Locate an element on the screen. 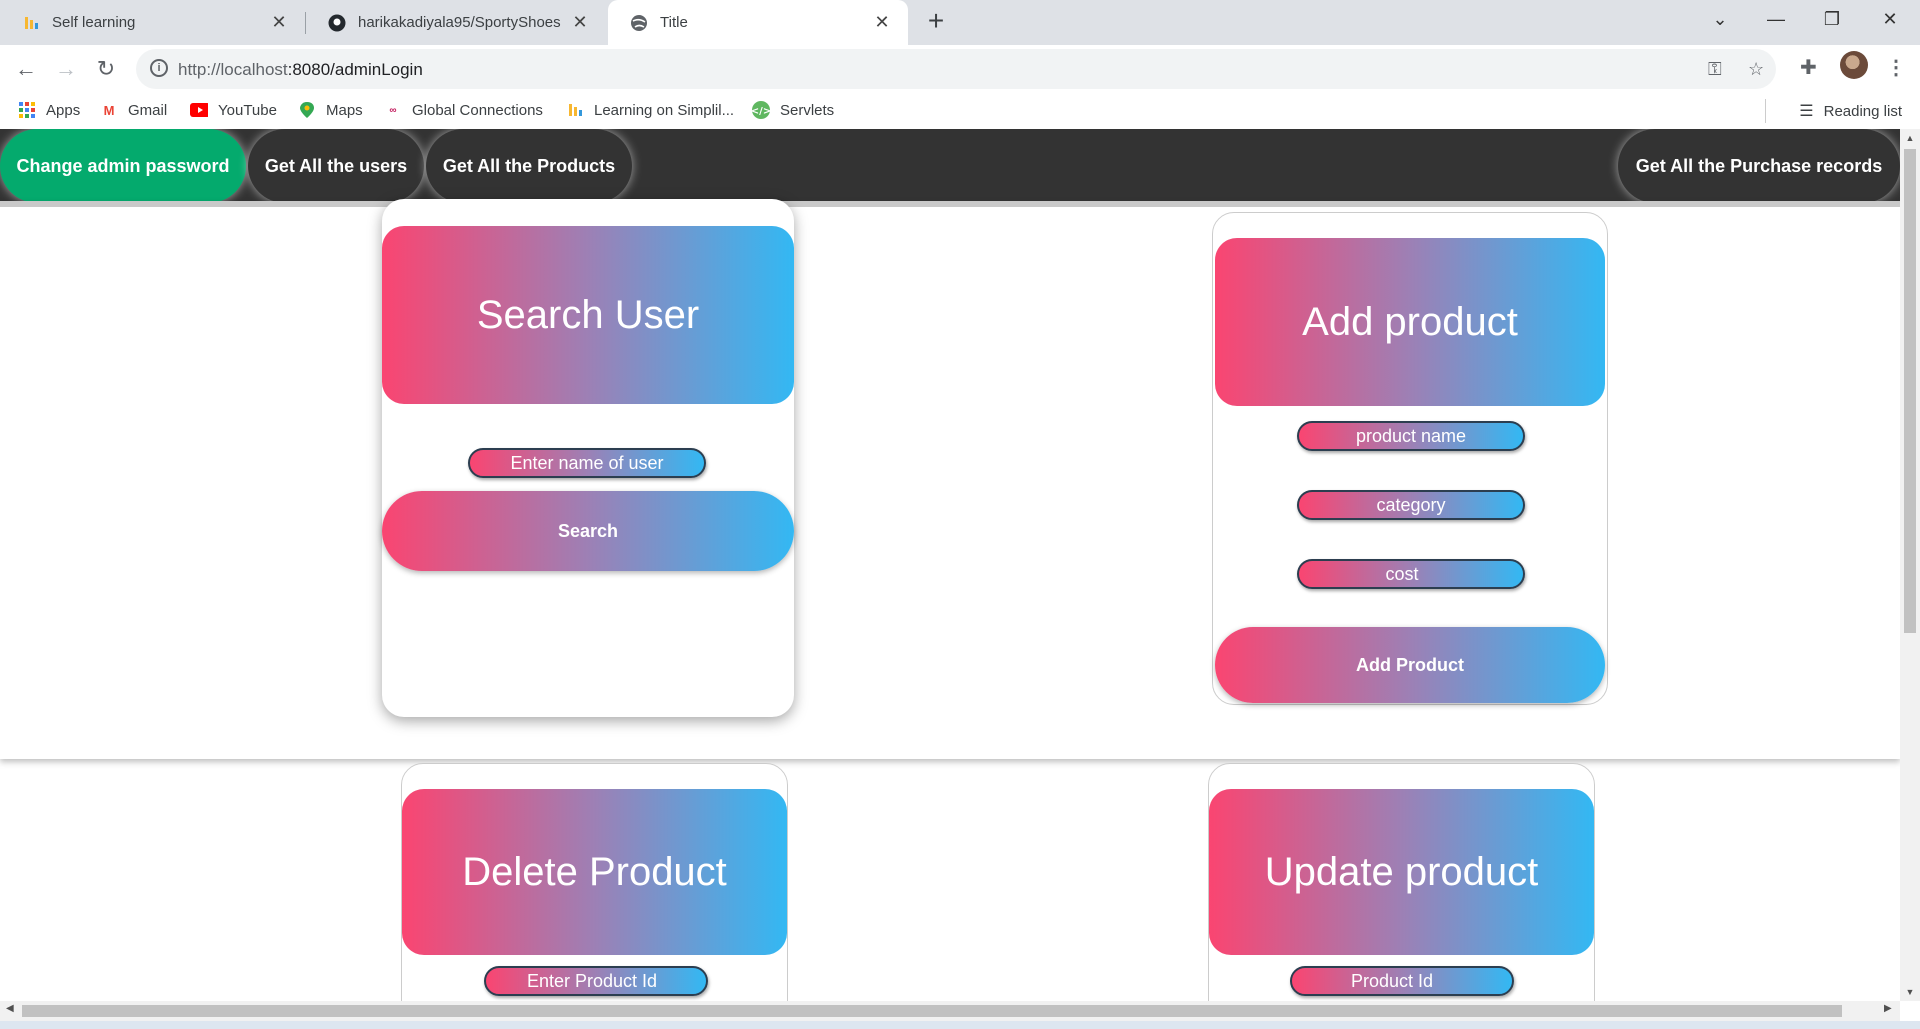 The width and height of the screenshot is (1920, 1029). address-bar: i http://localhost:8080/adminLogin ⚿ ☆ is located at coordinates (956, 69).